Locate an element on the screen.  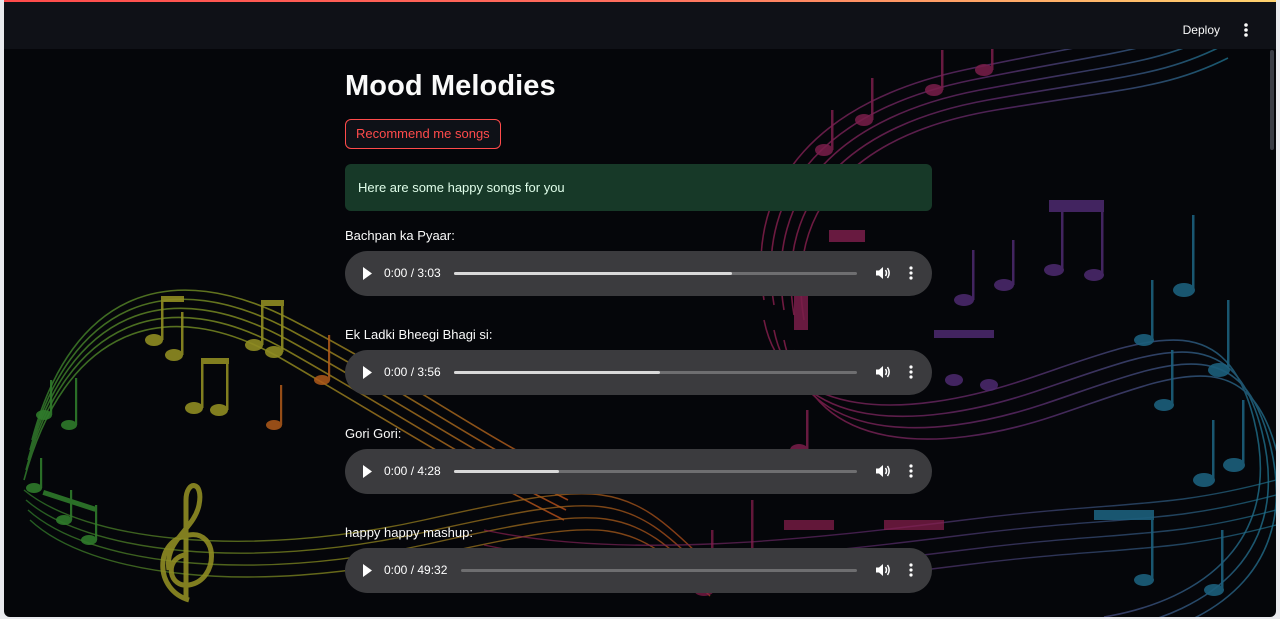
song-item: Ek Ladki Bheegi Bhagi si: 0:00 / 3:56 is located at coordinates (638, 360).